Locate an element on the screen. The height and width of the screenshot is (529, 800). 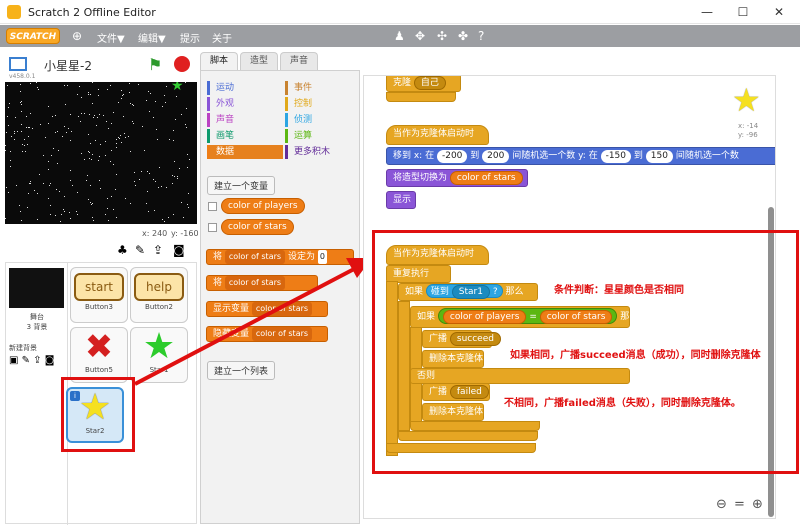
costume-var-reporter: color of stars is located at coordinates (486, 178).